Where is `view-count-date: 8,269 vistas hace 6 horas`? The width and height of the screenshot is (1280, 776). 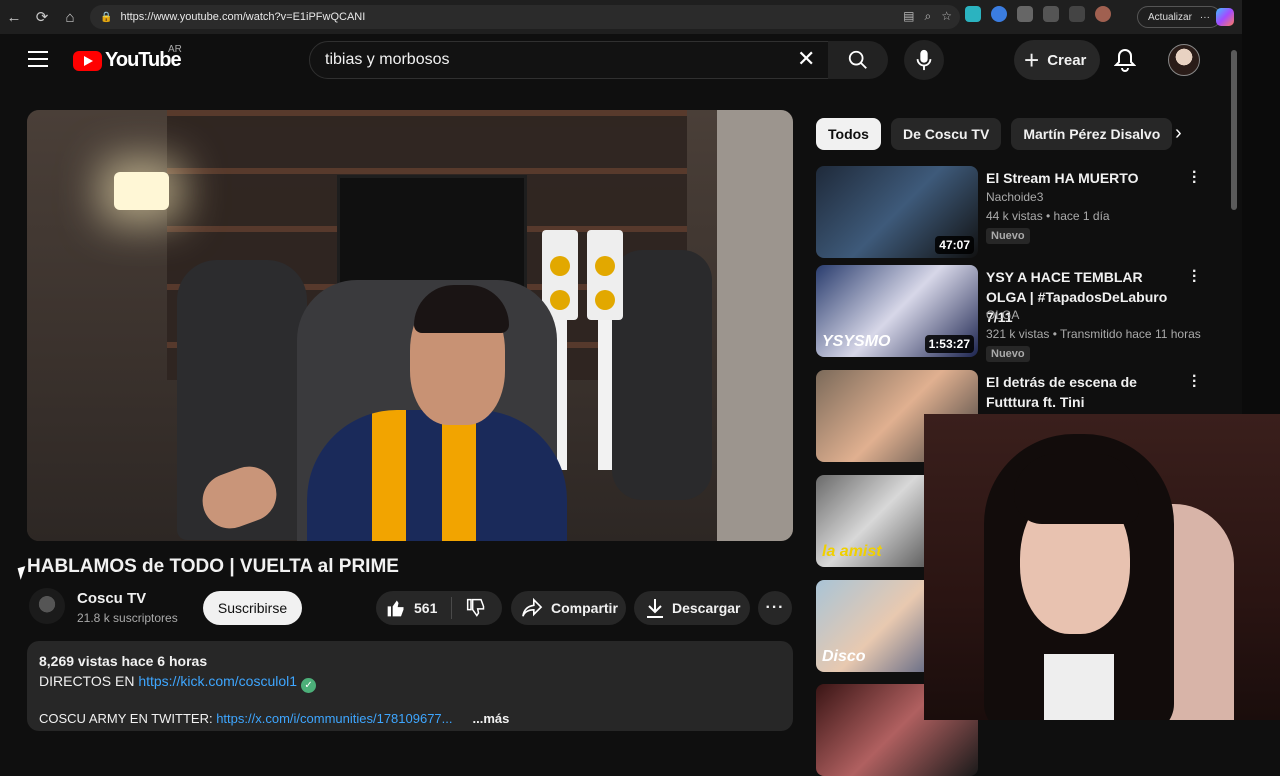
view-count-date: 8,269 vistas hace 6 horas is located at coordinates (123, 661).